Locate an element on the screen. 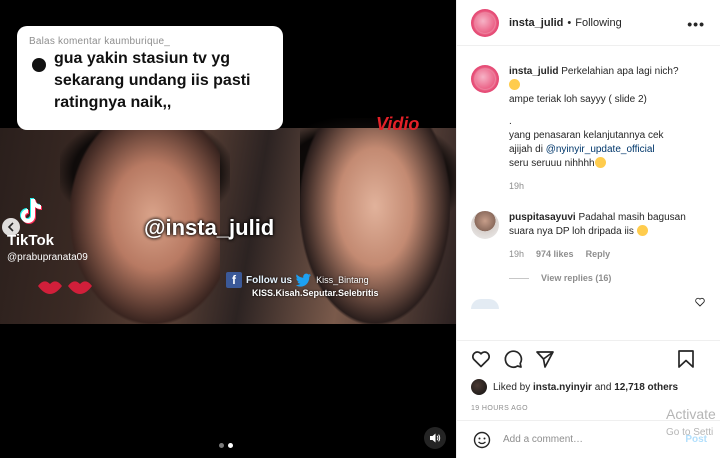 This screenshot has height=458, width=720. grin-emoji-icon is located at coordinates (600, 162).